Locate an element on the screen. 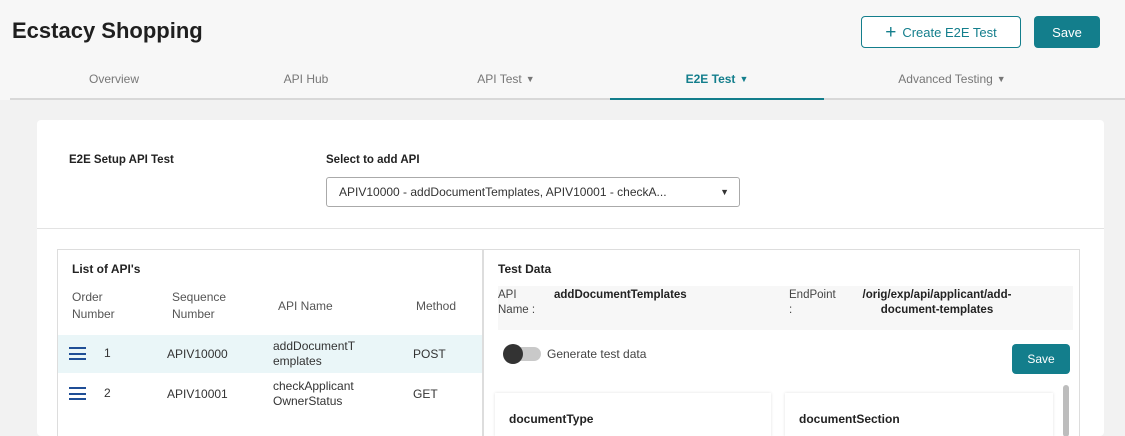 This screenshot has height=436, width=1125. scrollbar is located at coordinates (1066, 410).